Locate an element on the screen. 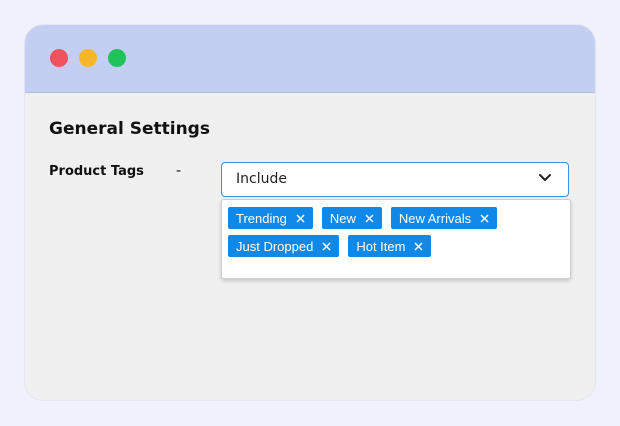 The height and width of the screenshot is (426, 620). tag-chip: Trending is located at coordinates (270, 218).